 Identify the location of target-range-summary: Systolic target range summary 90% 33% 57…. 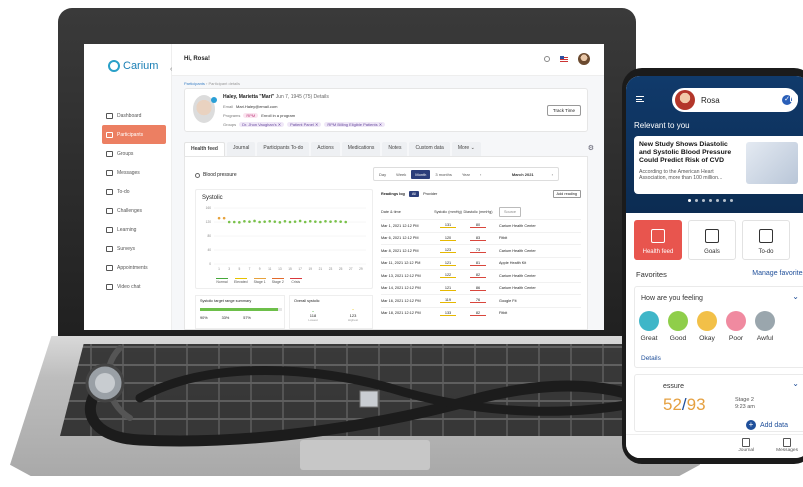
(240, 312).